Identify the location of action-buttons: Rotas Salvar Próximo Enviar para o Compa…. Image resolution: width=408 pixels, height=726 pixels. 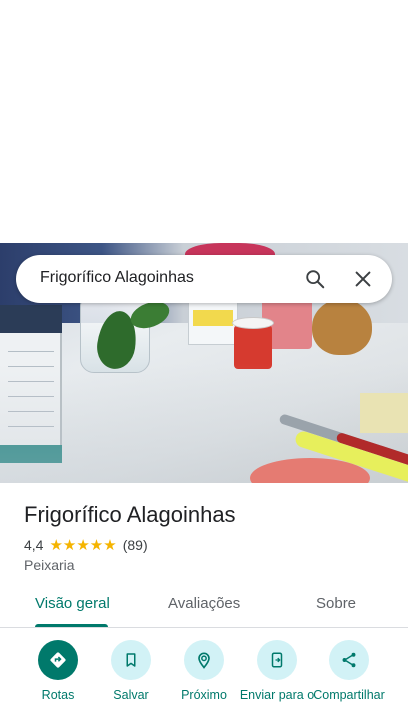
(204, 683).